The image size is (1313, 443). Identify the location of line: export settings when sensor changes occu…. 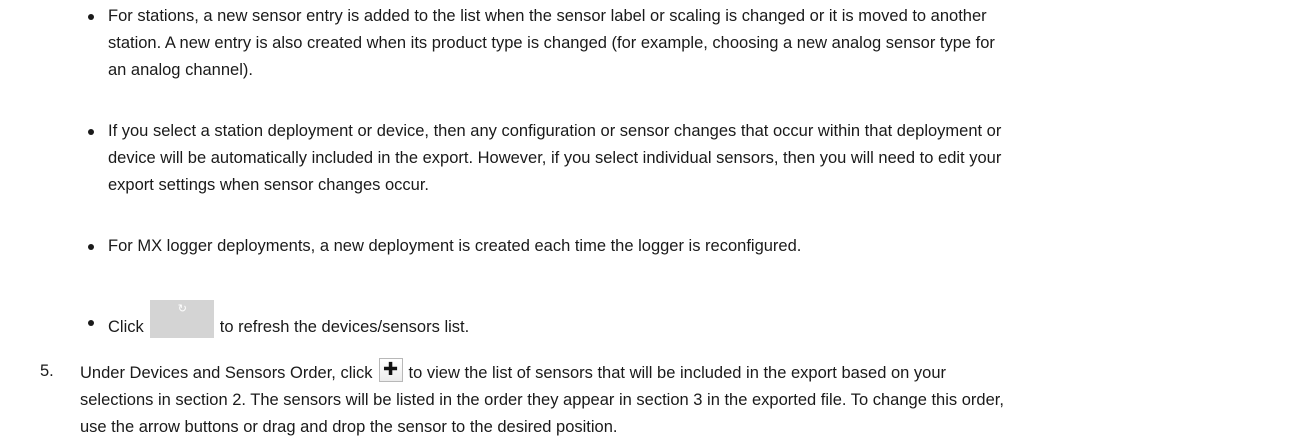
(269, 185).